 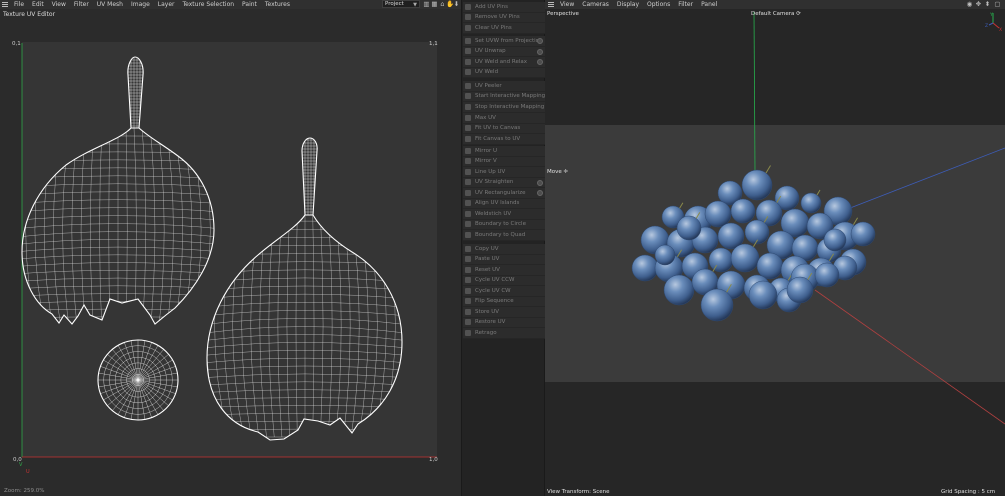 I want to click on menu-cameras: Cameras, so click(x=595, y=4).